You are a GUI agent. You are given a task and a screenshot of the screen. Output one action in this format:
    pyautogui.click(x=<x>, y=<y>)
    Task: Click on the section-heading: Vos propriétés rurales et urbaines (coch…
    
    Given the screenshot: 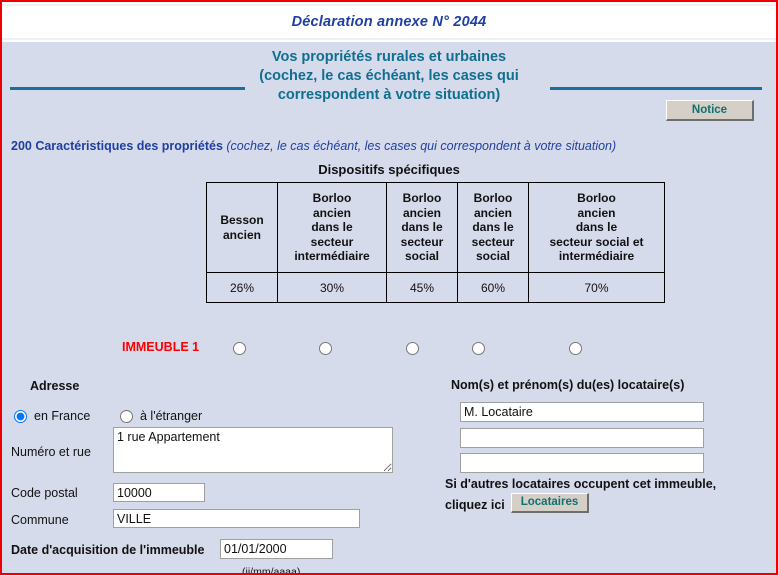 What is the action you would take?
    pyautogui.click(x=389, y=77)
    